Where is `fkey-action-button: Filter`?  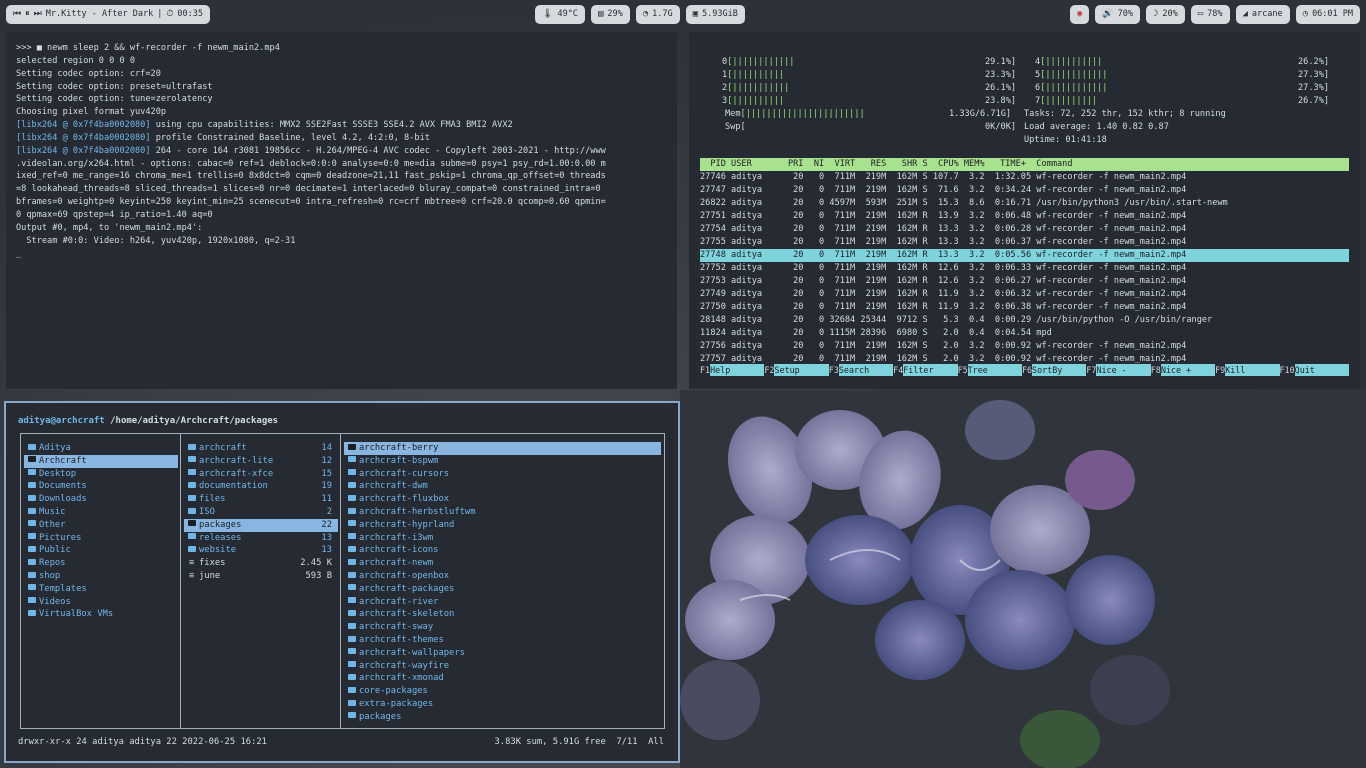 fkey-action-button: Filter is located at coordinates (930, 370).